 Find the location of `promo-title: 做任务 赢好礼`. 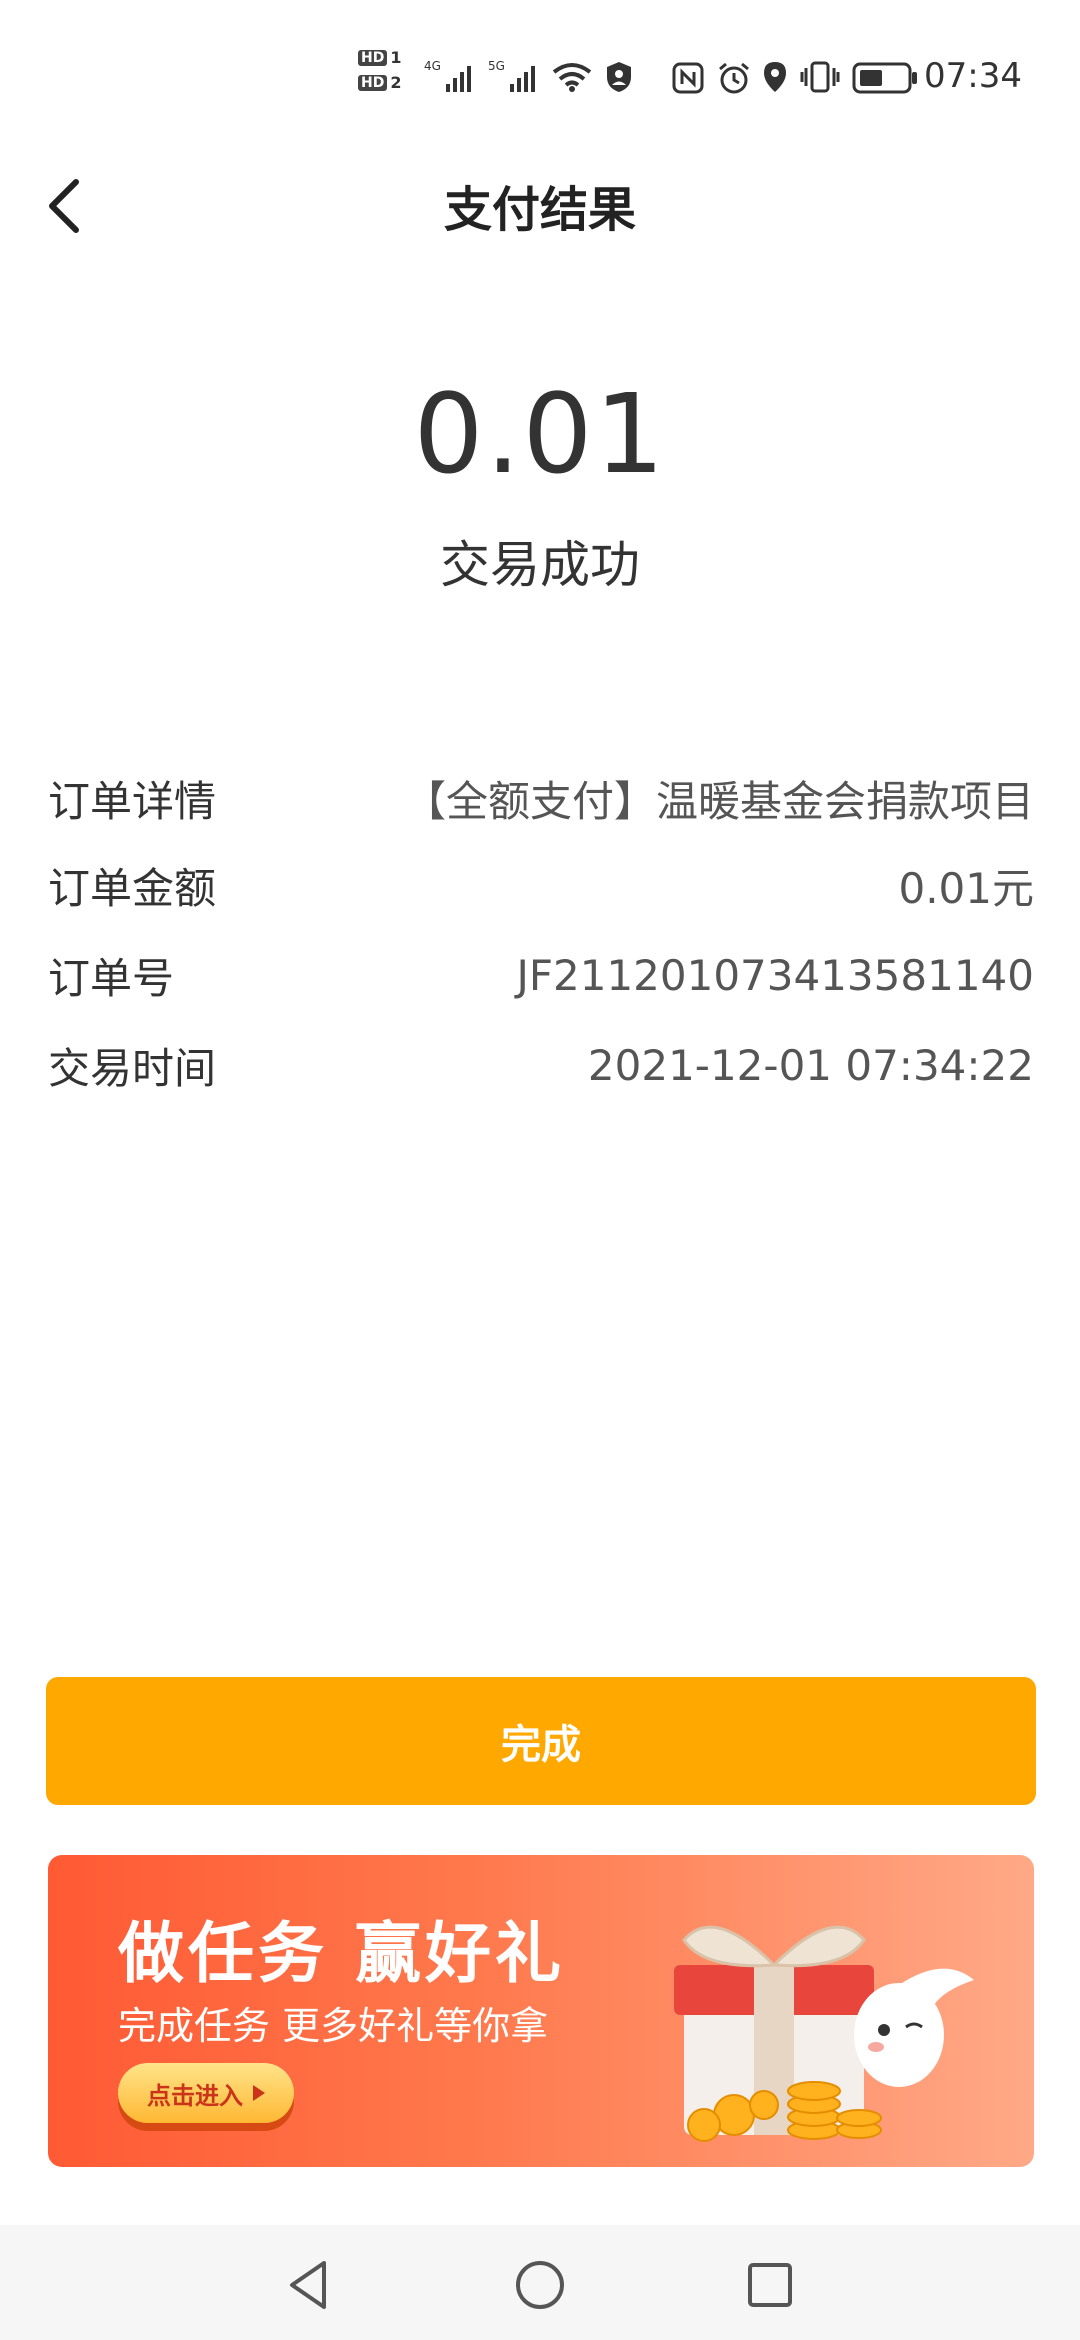

promo-title: 做任务 赢好礼 is located at coordinates (341, 1953).